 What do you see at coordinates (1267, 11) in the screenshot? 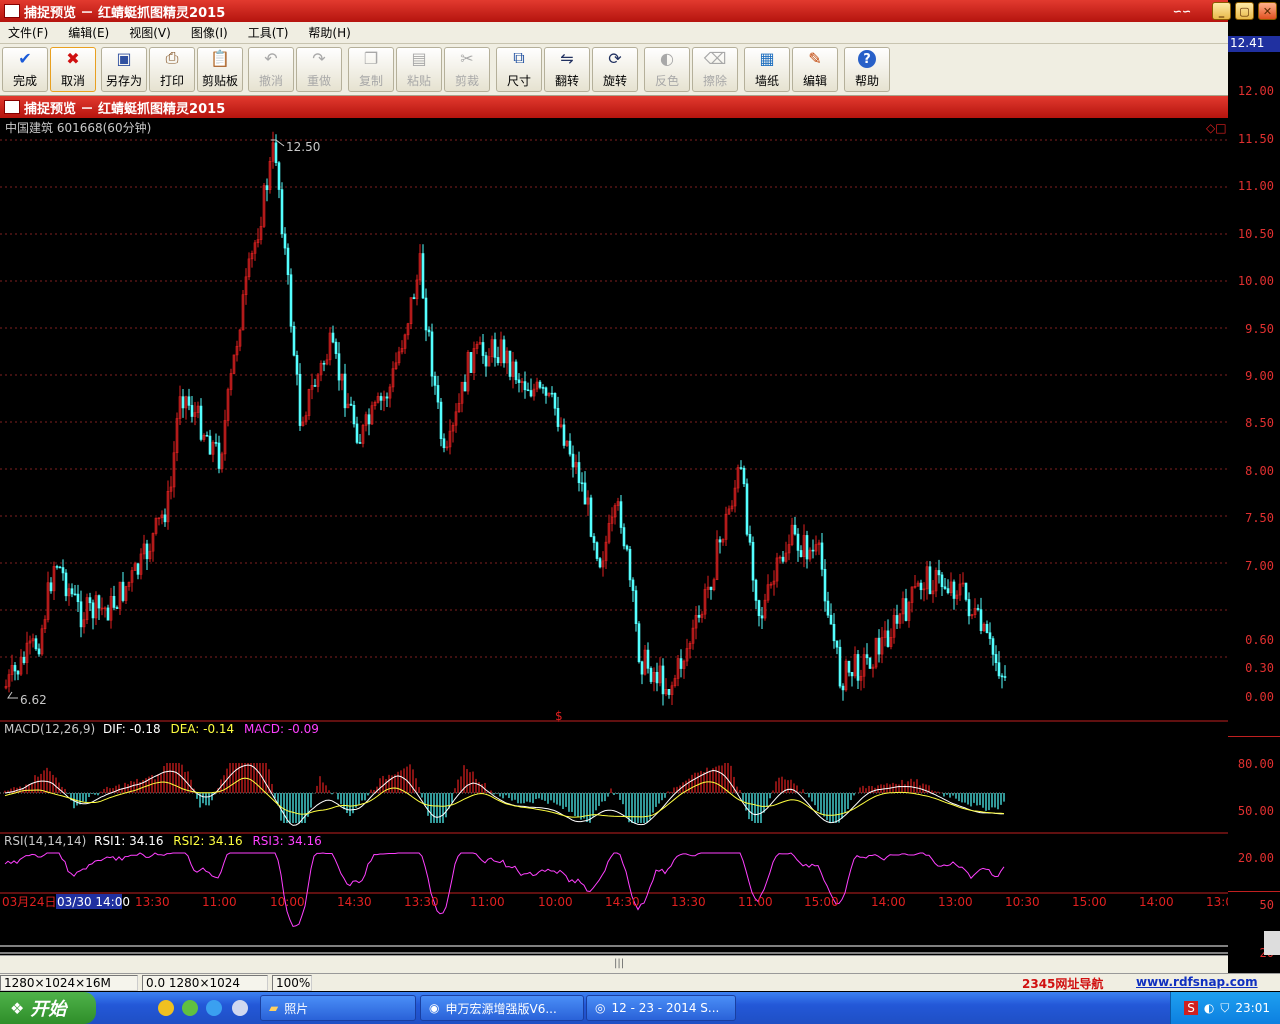
I see `close-window-icon: ✕` at bounding box center [1267, 11].